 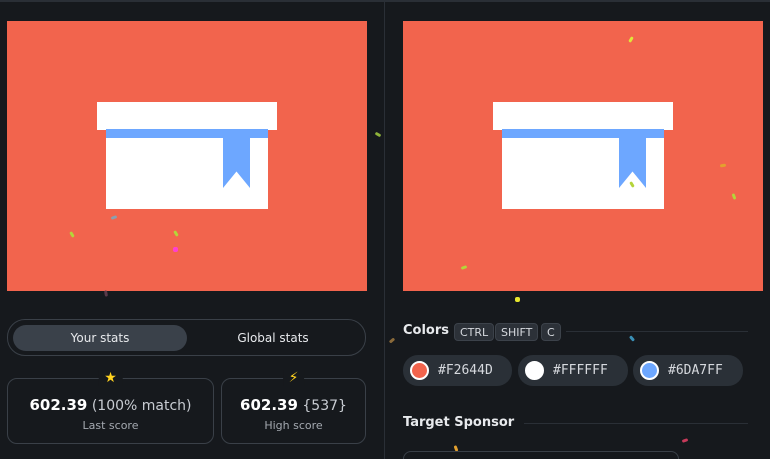 What do you see at coordinates (110, 378) in the screenshot?
I see `star-icon: ★` at bounding box center [110, 378].